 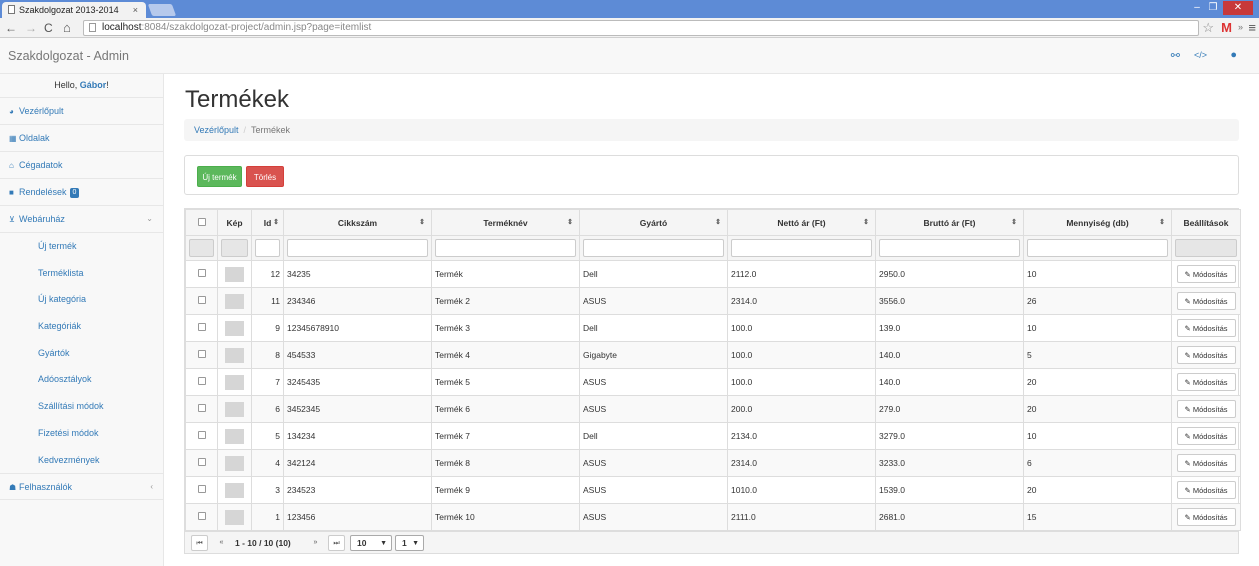 What do you see at coordinates (801, 248) in the screenshot?
I see `filter-net-input` at bounding box center [801, 248].